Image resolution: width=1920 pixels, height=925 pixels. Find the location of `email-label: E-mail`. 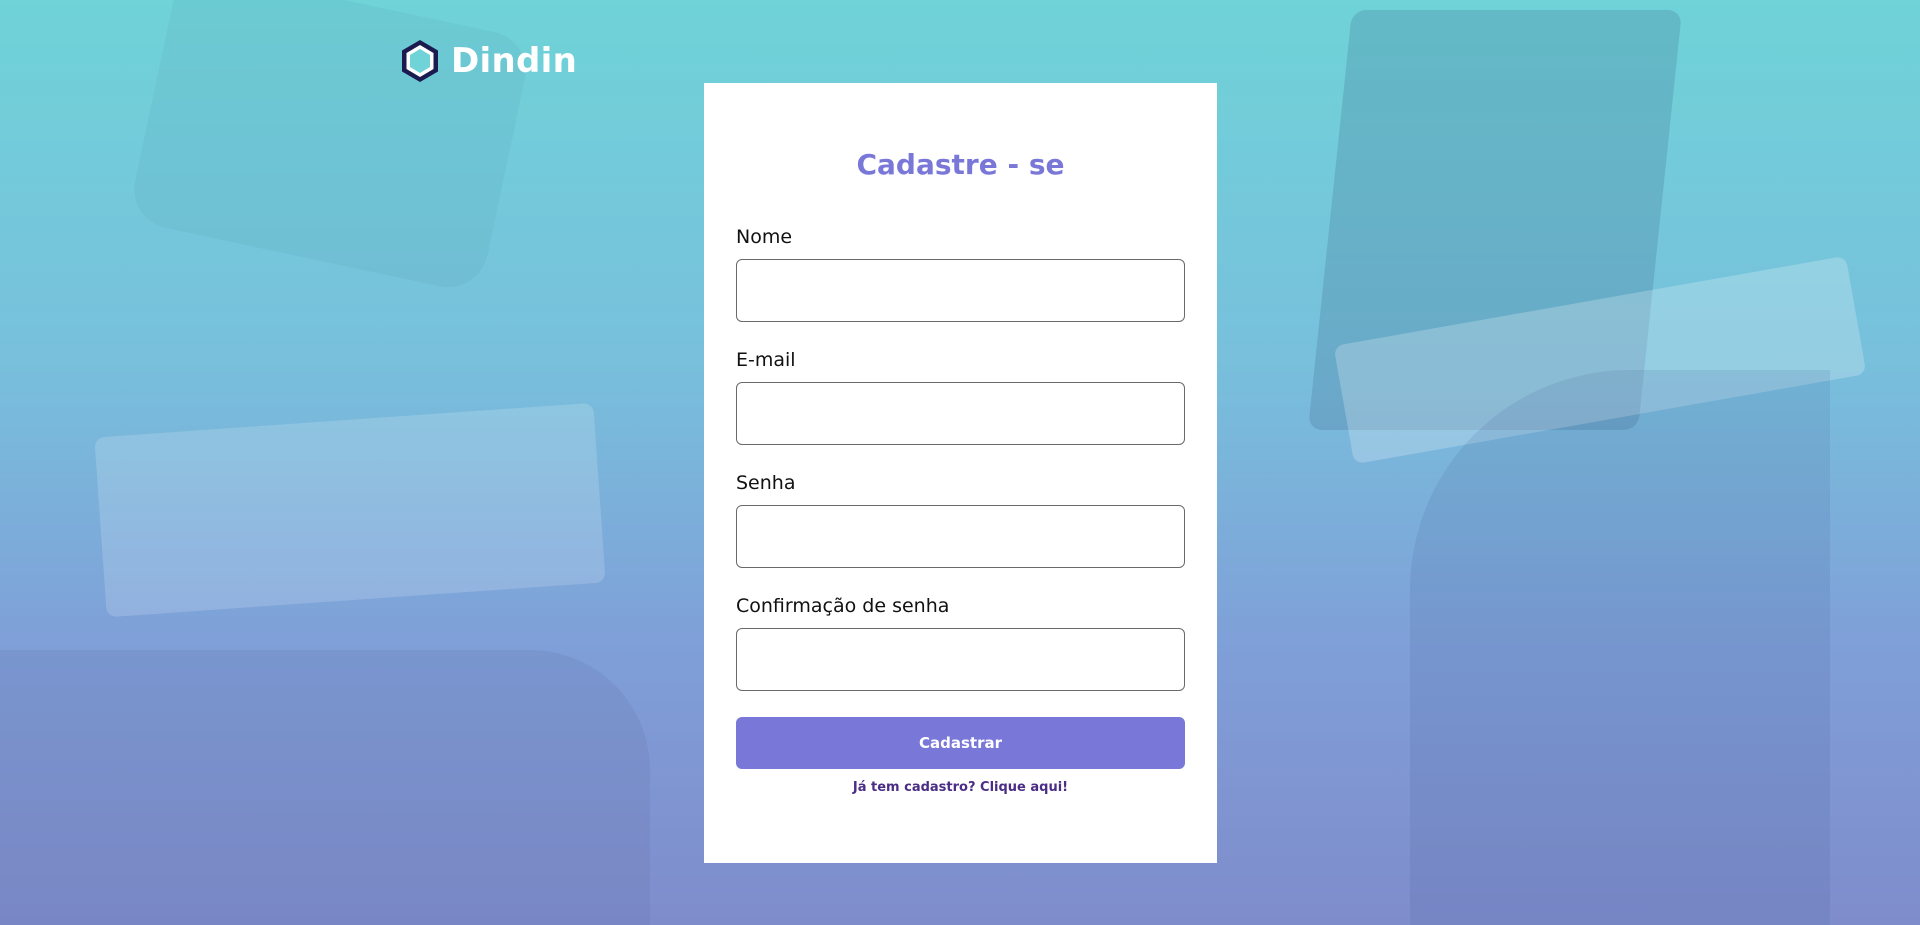

email-label: E-mail is located at coordinates (766, 360).